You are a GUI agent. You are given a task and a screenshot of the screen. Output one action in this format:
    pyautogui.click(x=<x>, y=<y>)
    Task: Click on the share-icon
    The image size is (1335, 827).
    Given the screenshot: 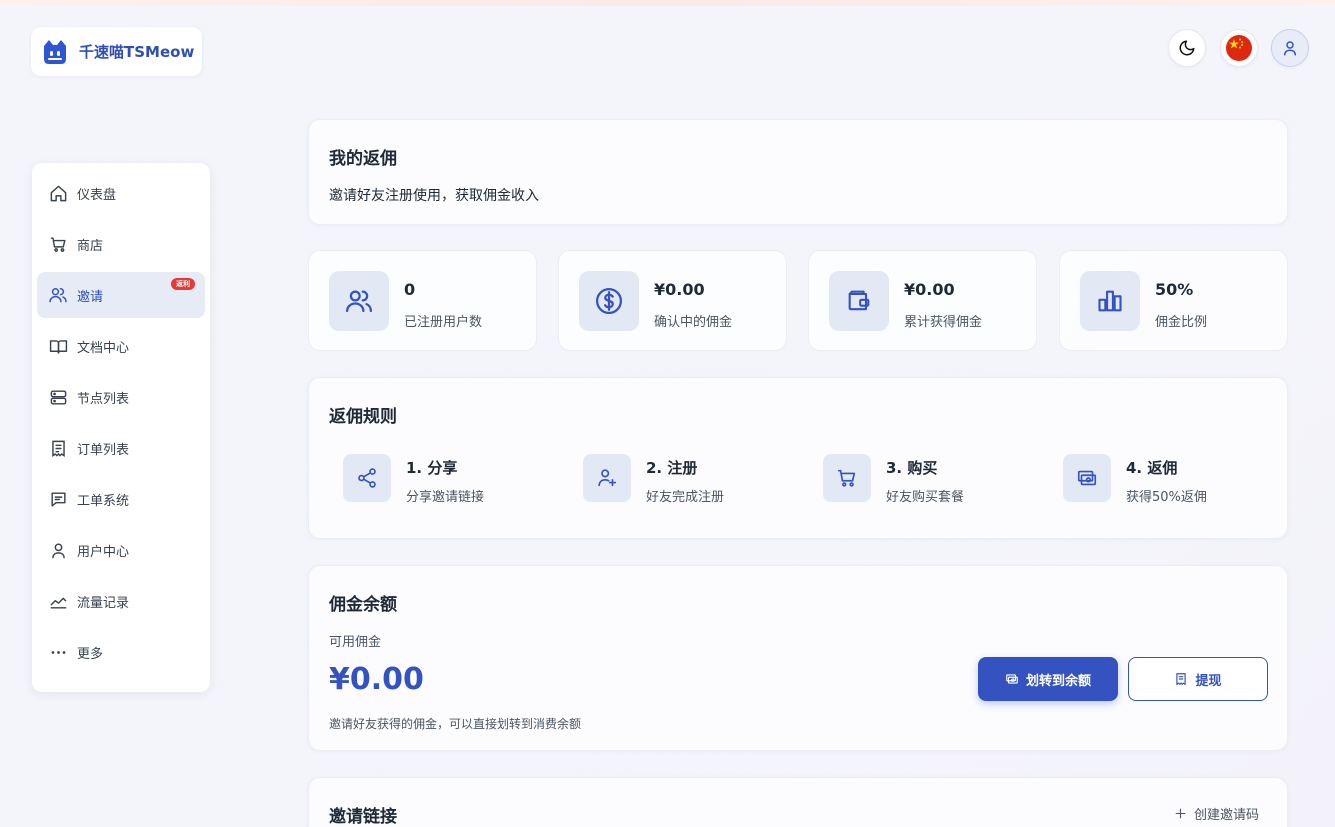 What is the action you would take?
    pyautogui.click(x=367, y=478)
    